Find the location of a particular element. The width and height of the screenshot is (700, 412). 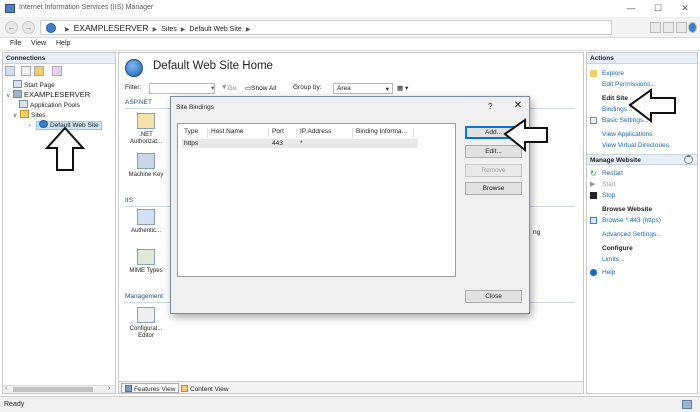

filter-label: Filter: is located at coordinates (133, 87).